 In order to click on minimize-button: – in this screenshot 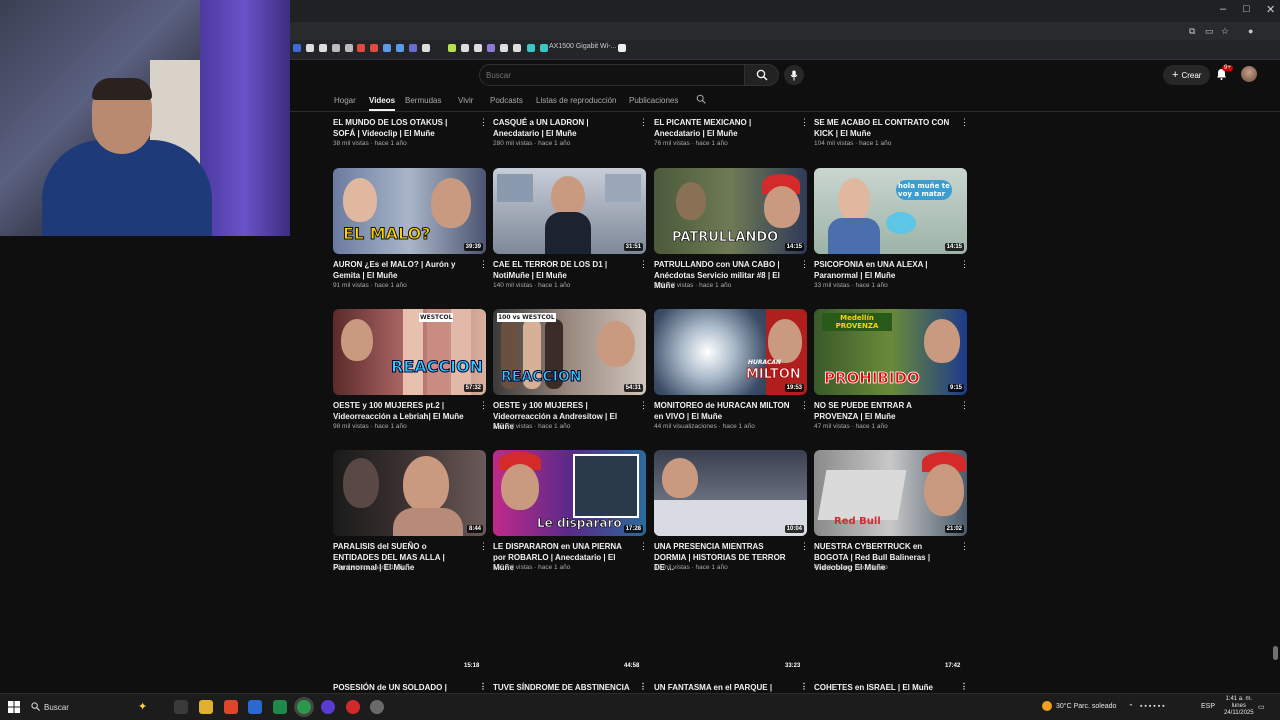, I will do `click(1223, 9)`.